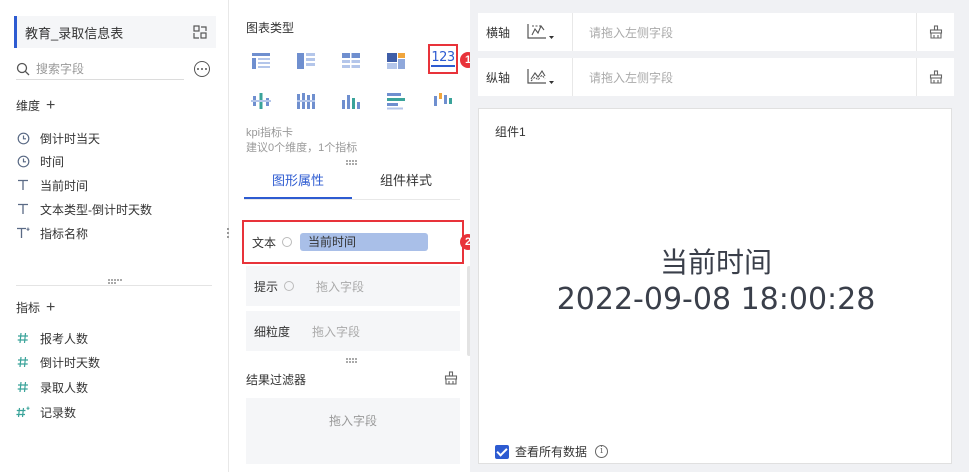 The image size is (969, 472). What do you see at coordinates (510, 131) in the screenshot?
I see `component-title: 组件1` at bounding box center [510, 131].